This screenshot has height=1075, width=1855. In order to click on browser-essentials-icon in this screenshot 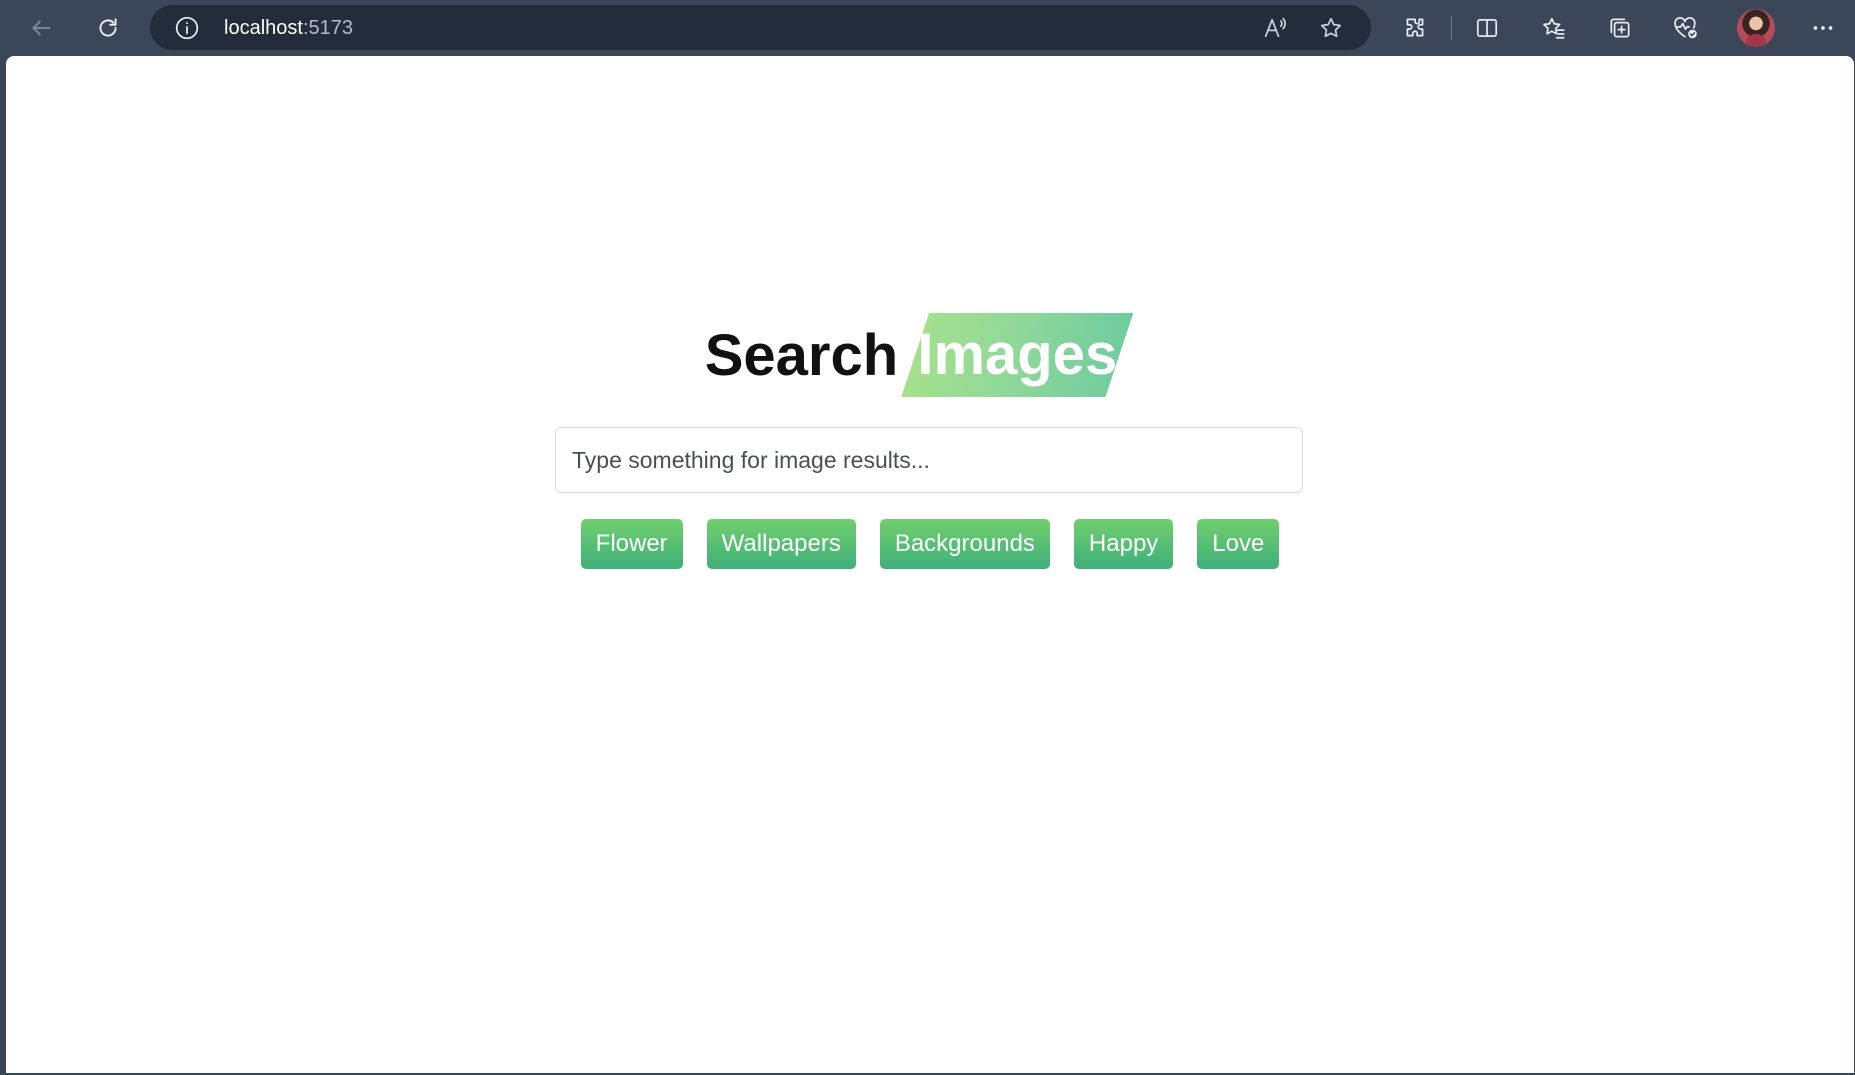, I will do `click(1686, 28)`.